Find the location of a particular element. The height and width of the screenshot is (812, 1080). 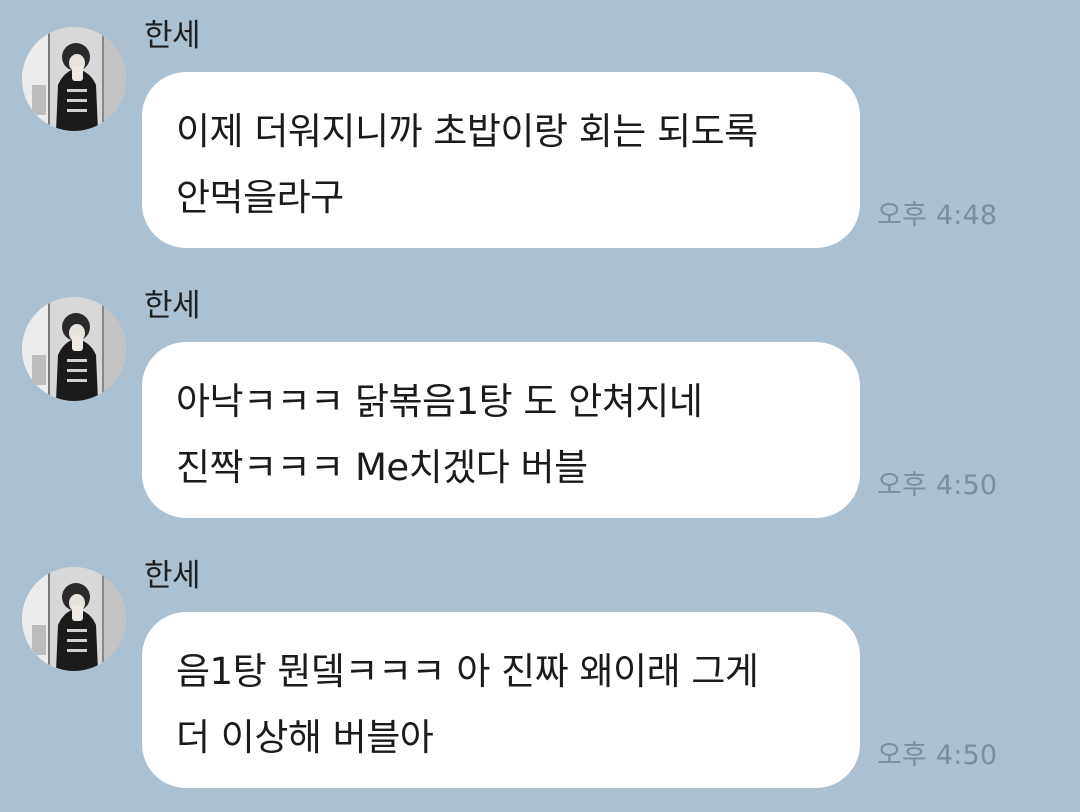

message-time: 오후 4:48 is located at coordinates (937, 215).